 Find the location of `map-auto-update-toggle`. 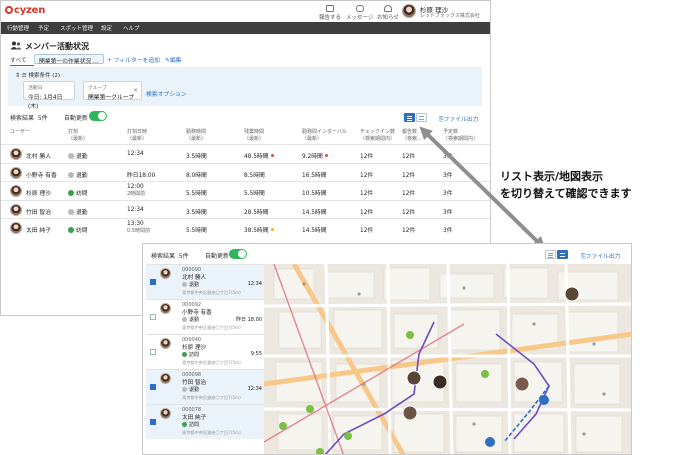

map-auto-update-toggle is located at coordinates (238, 254).